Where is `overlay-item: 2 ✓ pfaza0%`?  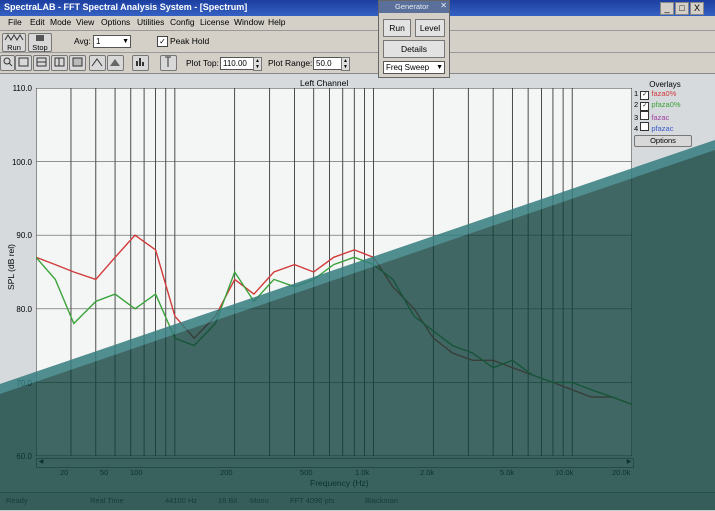
overlay-item: 2 ✓ pfaza0% is located at coordinates (665, 105).